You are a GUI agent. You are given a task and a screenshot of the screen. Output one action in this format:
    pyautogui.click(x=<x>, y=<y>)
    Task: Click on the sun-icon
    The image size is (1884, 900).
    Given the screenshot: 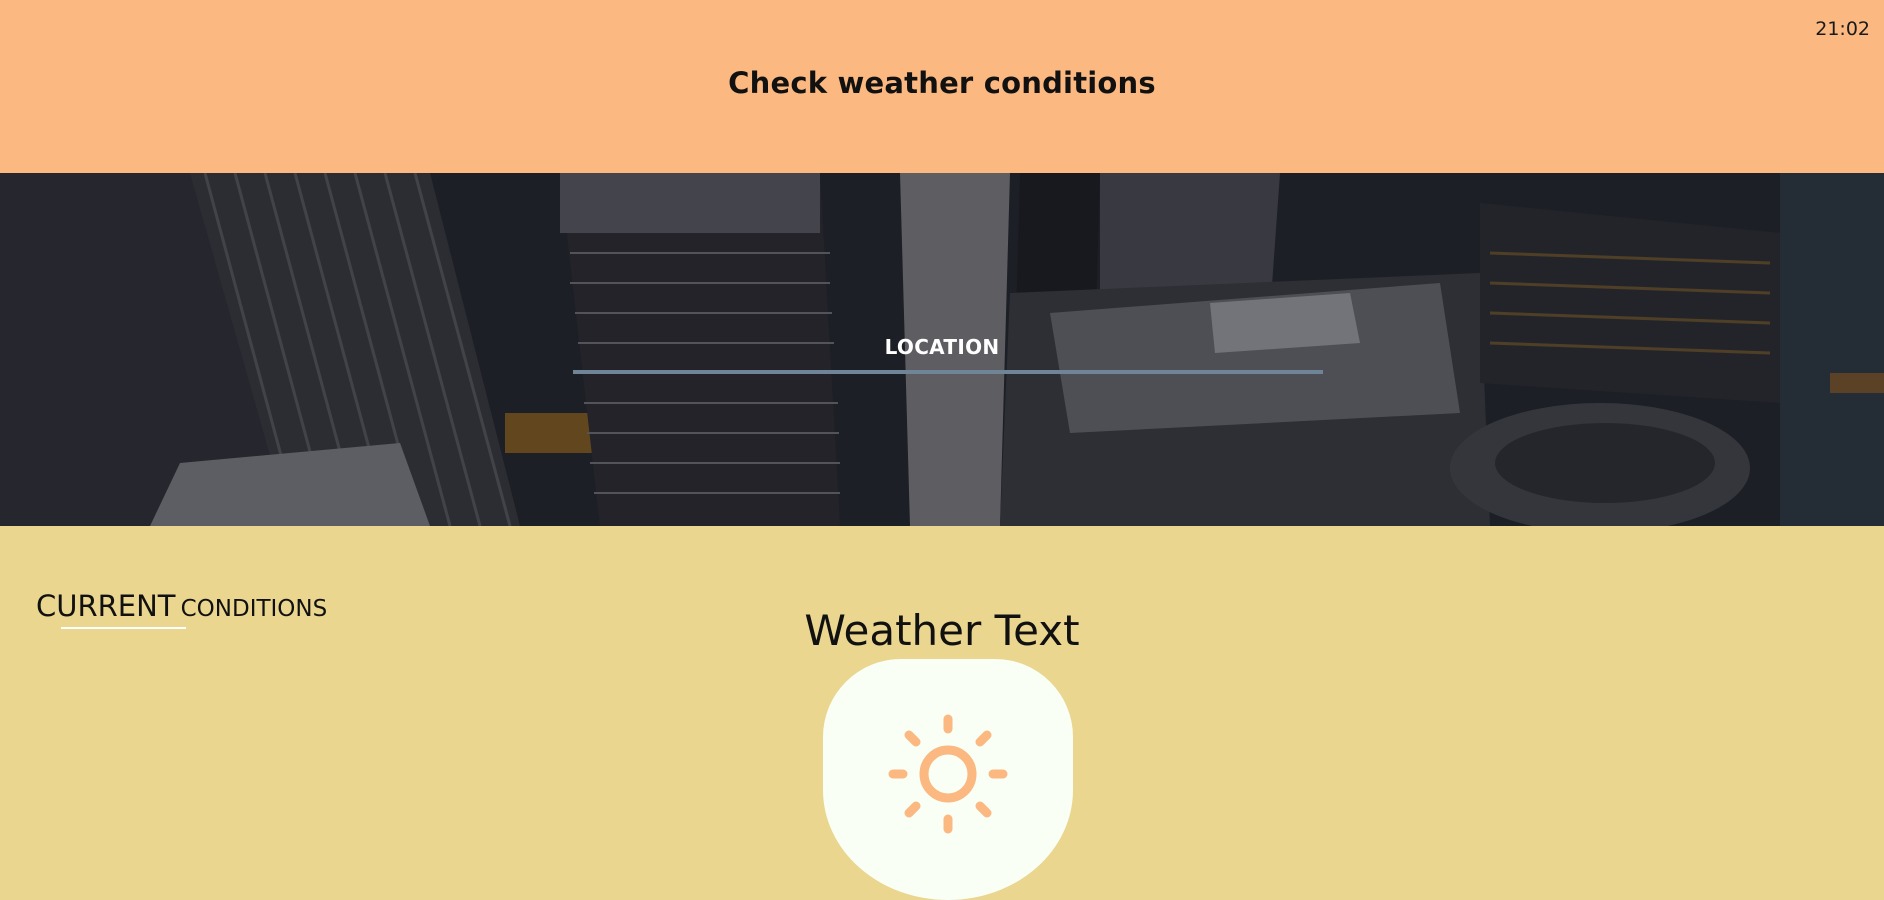 What is the action you would take?
    pyautogui.click(x=948, y=774)
    